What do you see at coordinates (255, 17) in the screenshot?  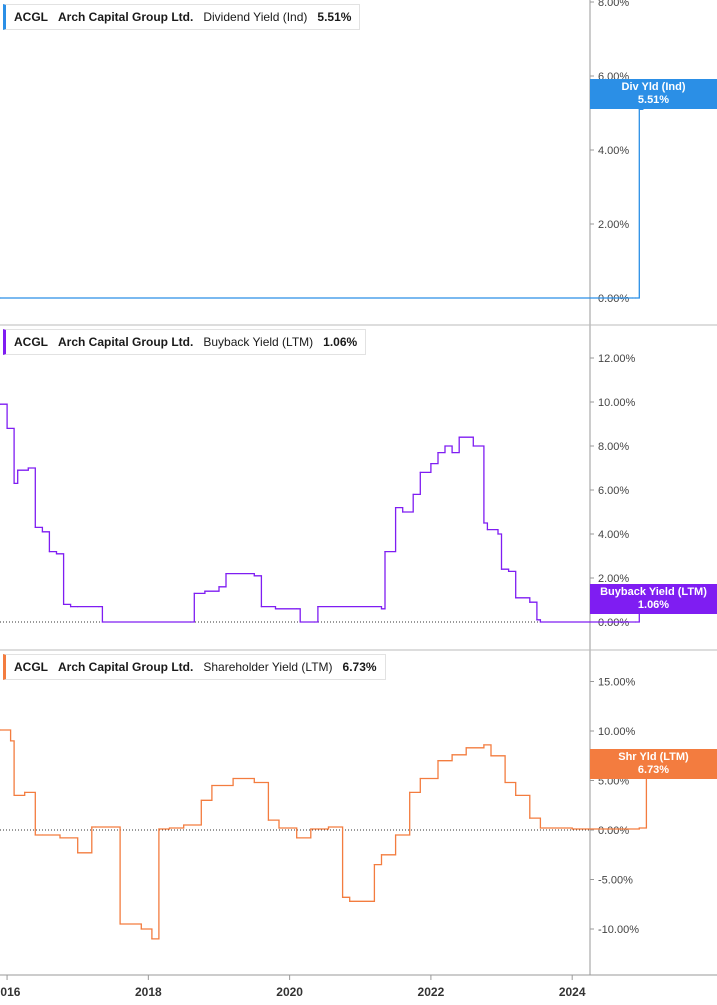 I see `legend-series-name: Dividend Yield (Ind)` at bounding box center [255, 17].